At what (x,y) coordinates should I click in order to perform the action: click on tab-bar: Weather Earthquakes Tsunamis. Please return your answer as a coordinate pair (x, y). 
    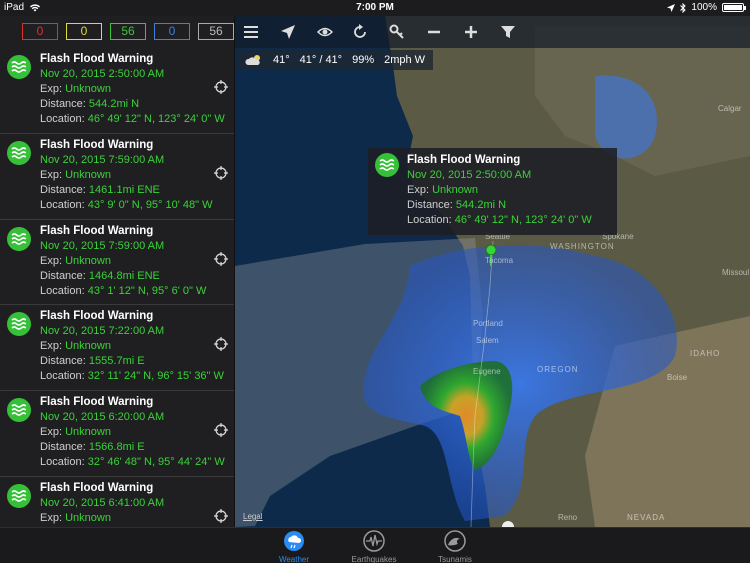
    Looking at the image, I should click on (375, 545).